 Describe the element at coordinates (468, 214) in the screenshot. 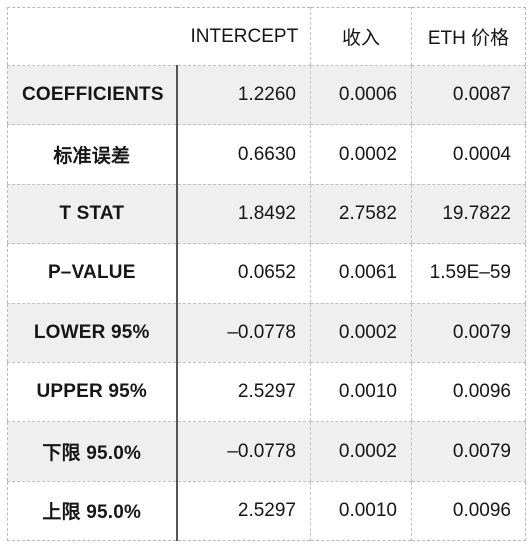

I see `cell-t-stat-eth-price: 19.7822` at that location.